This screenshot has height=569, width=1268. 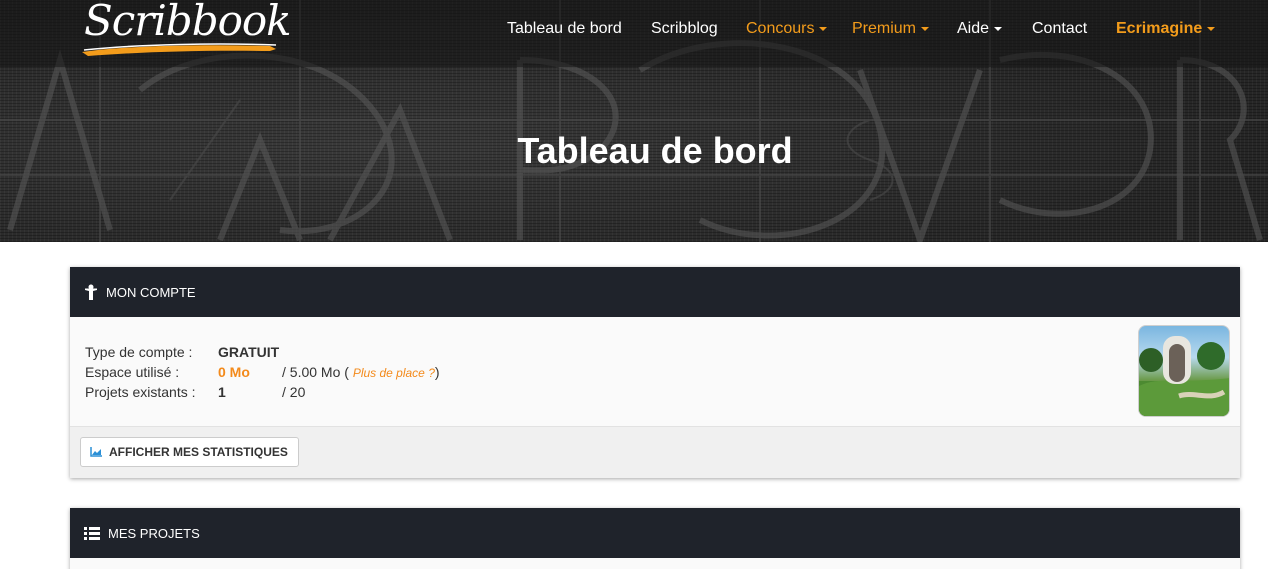 I want to click on account-type-value: GRATUIT, so click(x=249, y=352).